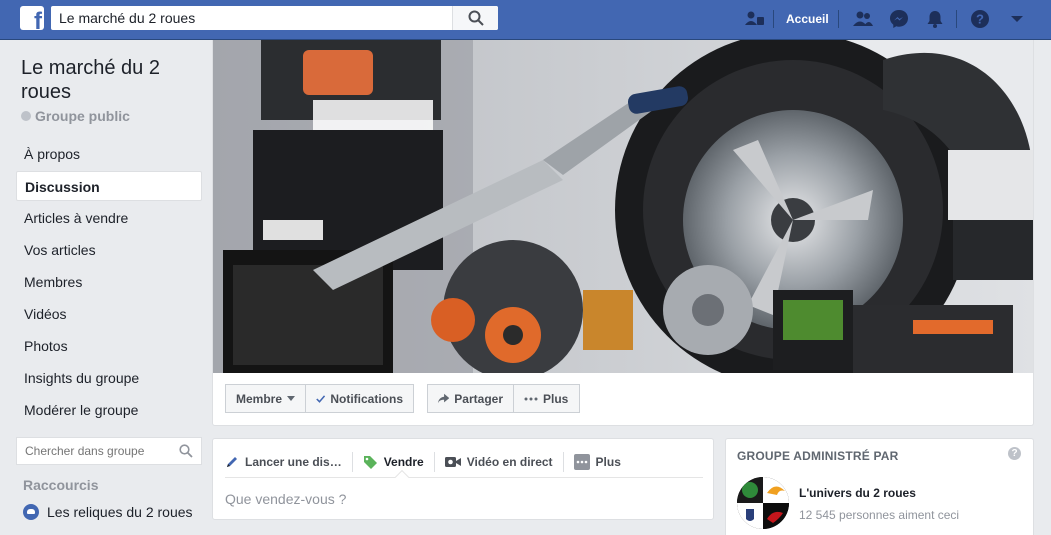 This screenshot has height=535, width=1051. I want to click on notifications-icon, so click(935, 19).